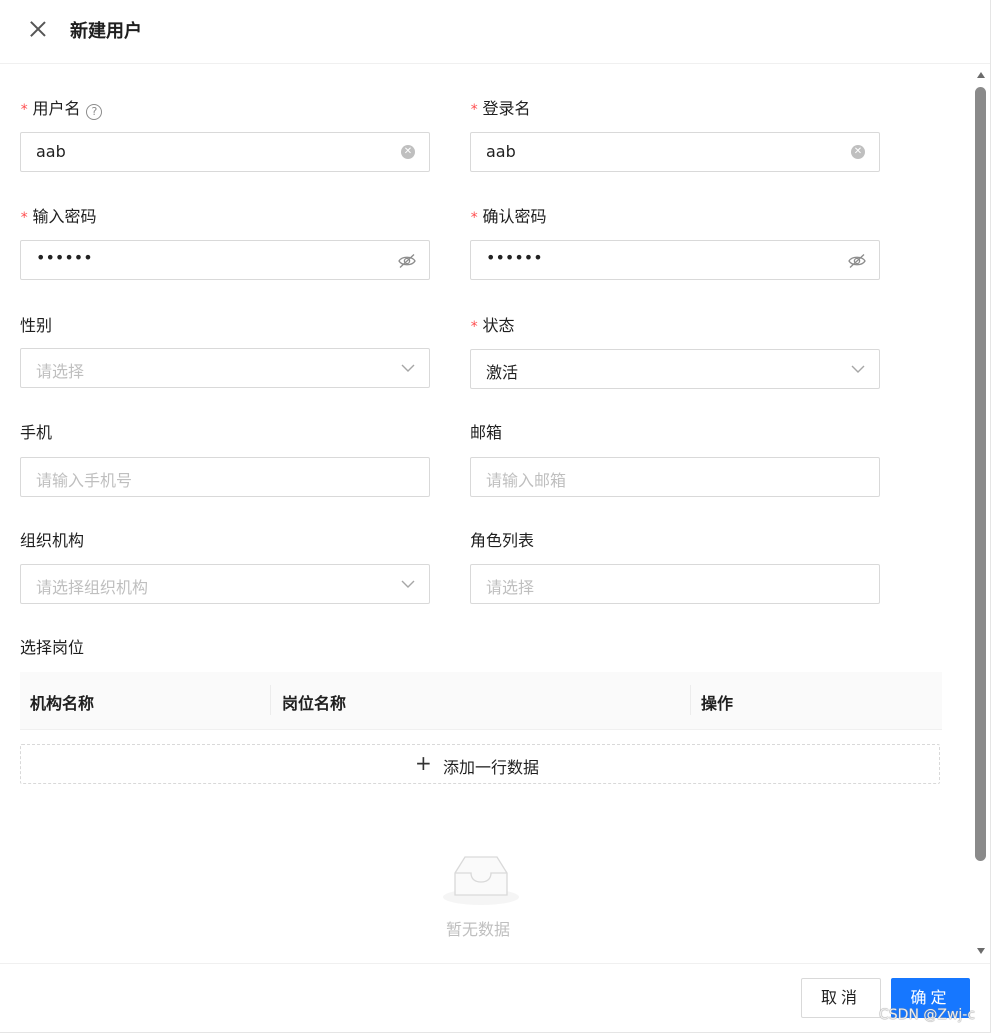 The height and width of the screenshot is (1035, 994). Describe the element at coordinates (981, 75) in the screenshot. I see `scroll-up-arrow-icon` at that location.